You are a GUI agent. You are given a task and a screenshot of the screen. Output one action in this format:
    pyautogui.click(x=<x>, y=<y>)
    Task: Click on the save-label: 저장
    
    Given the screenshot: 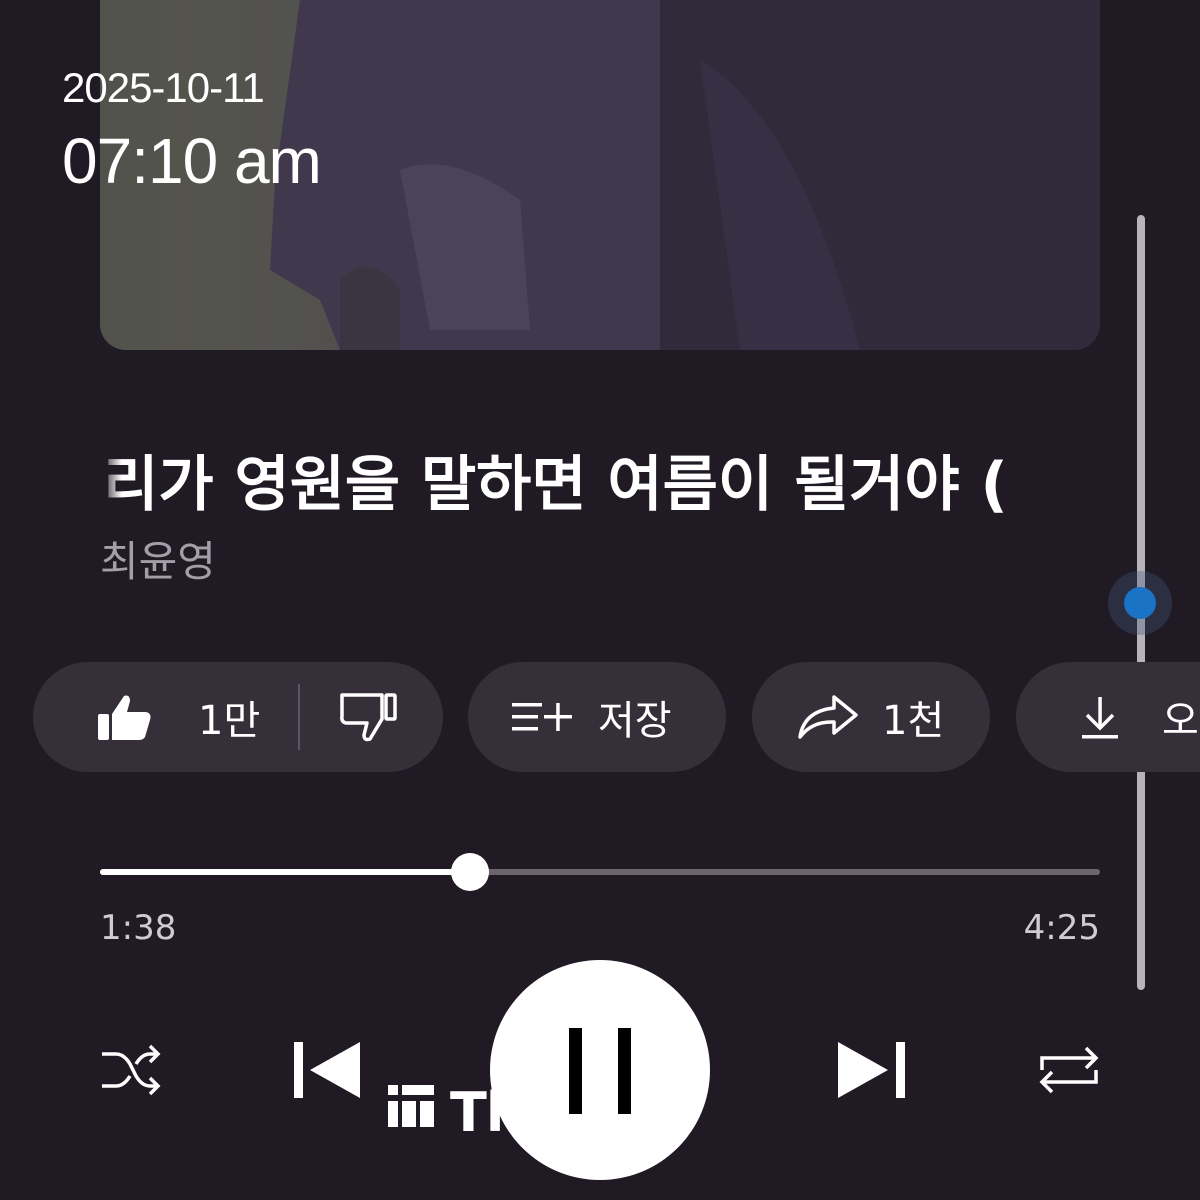 What is the action you would take?
    pyautogui.click(x=635, y=721)
    